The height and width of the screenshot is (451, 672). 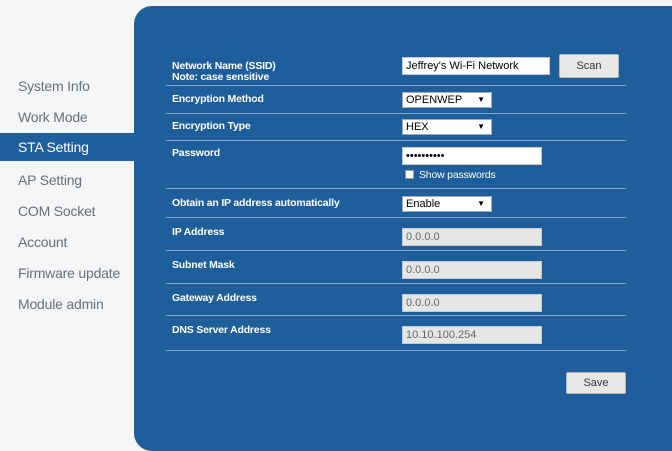 What do you see at coordinates (69, 273) in the screenshot?
I see `sidebar-item-firmware-update: Firmware update` at bounding box center [69, 273].